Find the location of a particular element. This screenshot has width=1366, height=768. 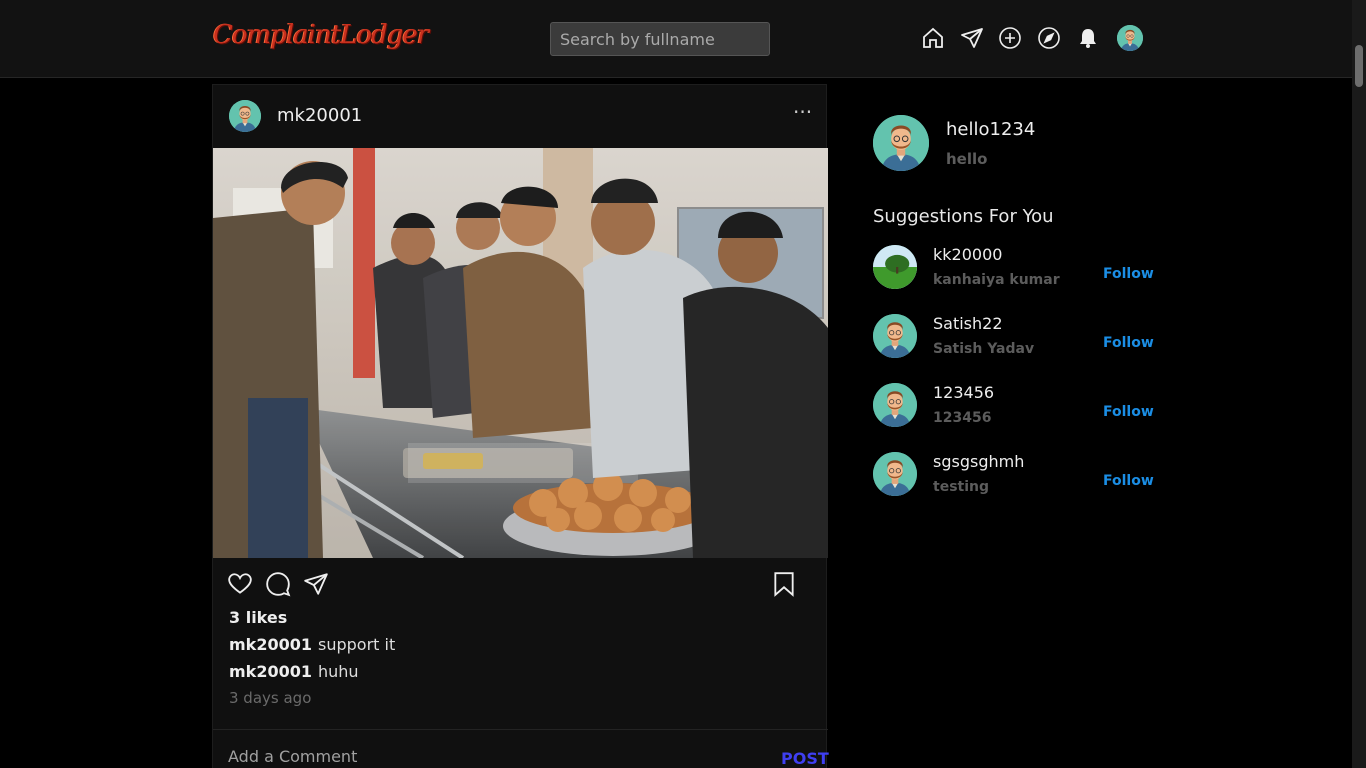

bookmark-icon is located at coordinates (784, 584).